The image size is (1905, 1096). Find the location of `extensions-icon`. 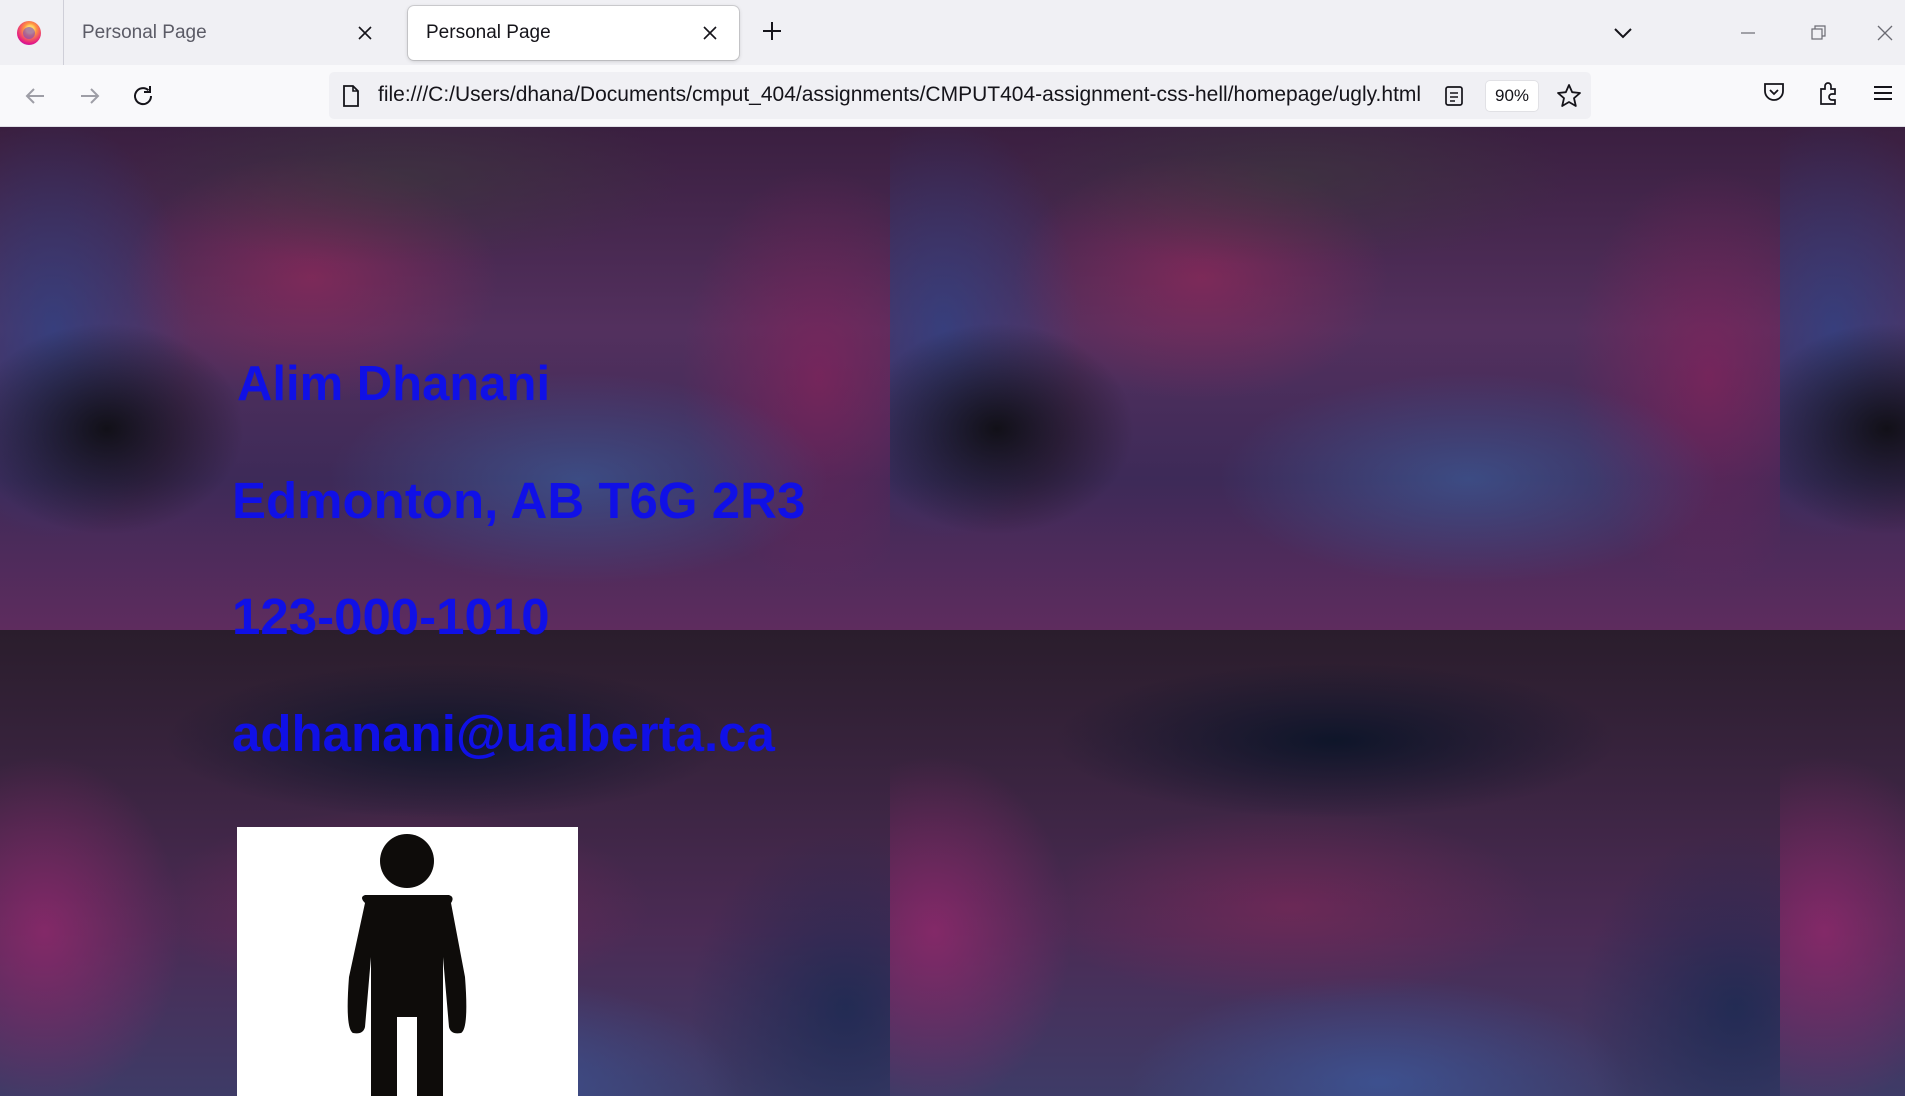

extensions-icon is located at coordinates (1829, 93).